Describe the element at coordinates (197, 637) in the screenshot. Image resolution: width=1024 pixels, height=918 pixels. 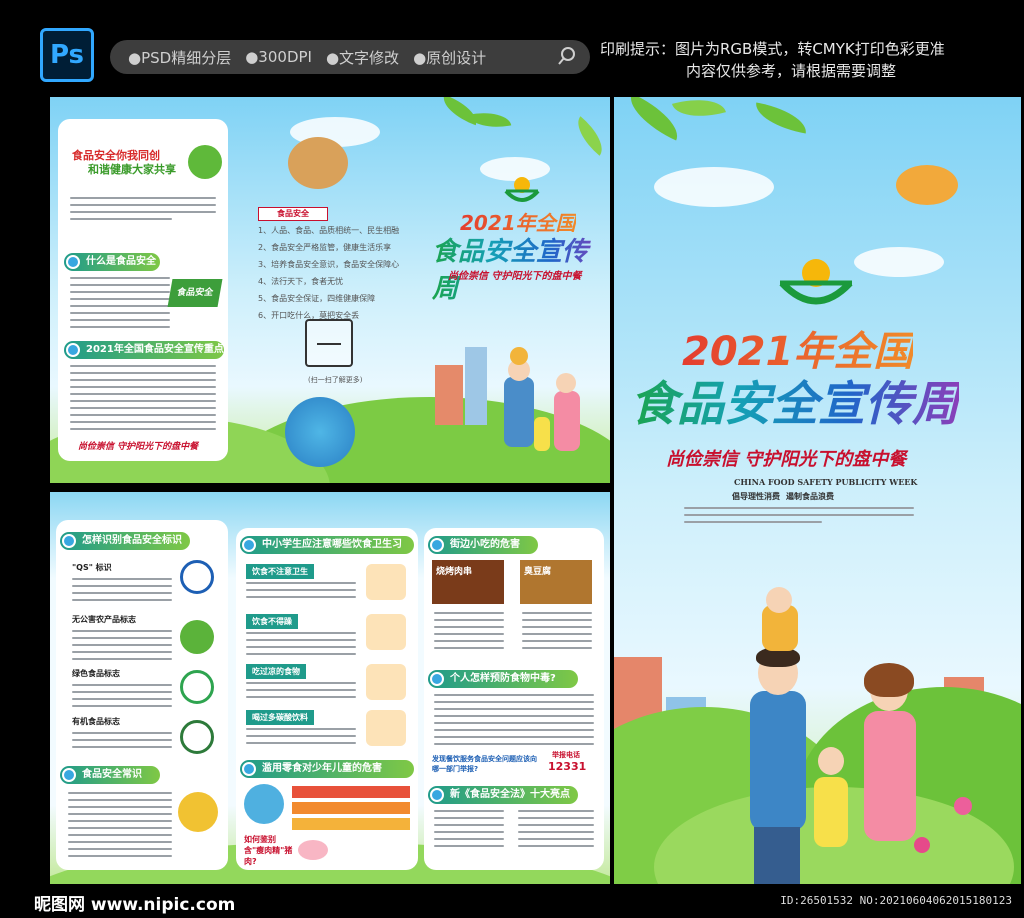
I see `pollution-free-mark-icon` at that location.